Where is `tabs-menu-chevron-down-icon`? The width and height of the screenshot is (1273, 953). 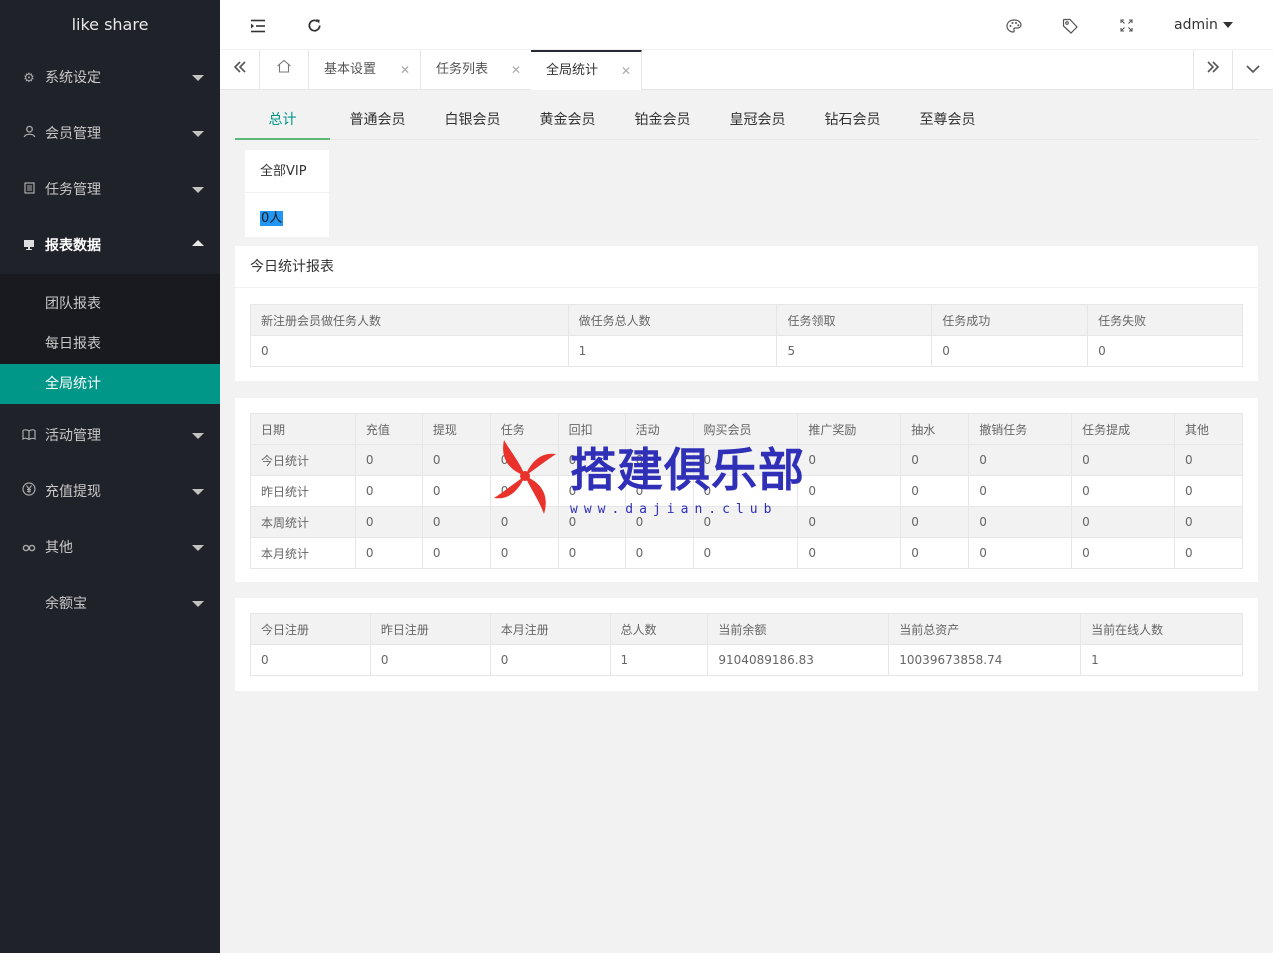
tabs-menu-chevron-down-icon is located at coordinates (1253, 70).